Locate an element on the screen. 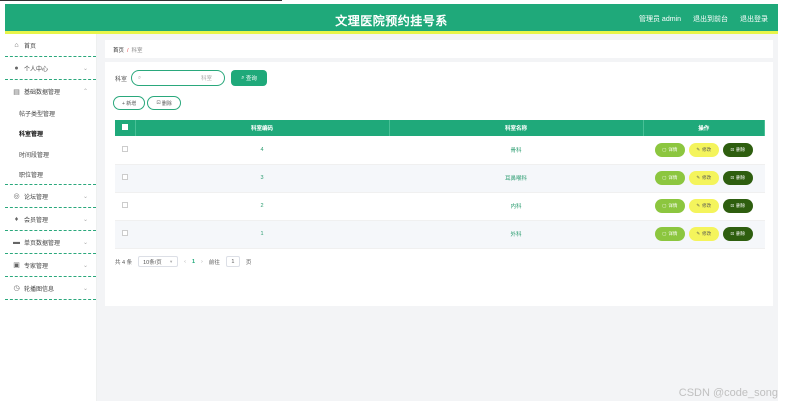 The width and height of the screenshot is (786, 405). sidebar-item-single-page: ▬ 单页数据管理 ⌄ is located at coordinates (50, 242).